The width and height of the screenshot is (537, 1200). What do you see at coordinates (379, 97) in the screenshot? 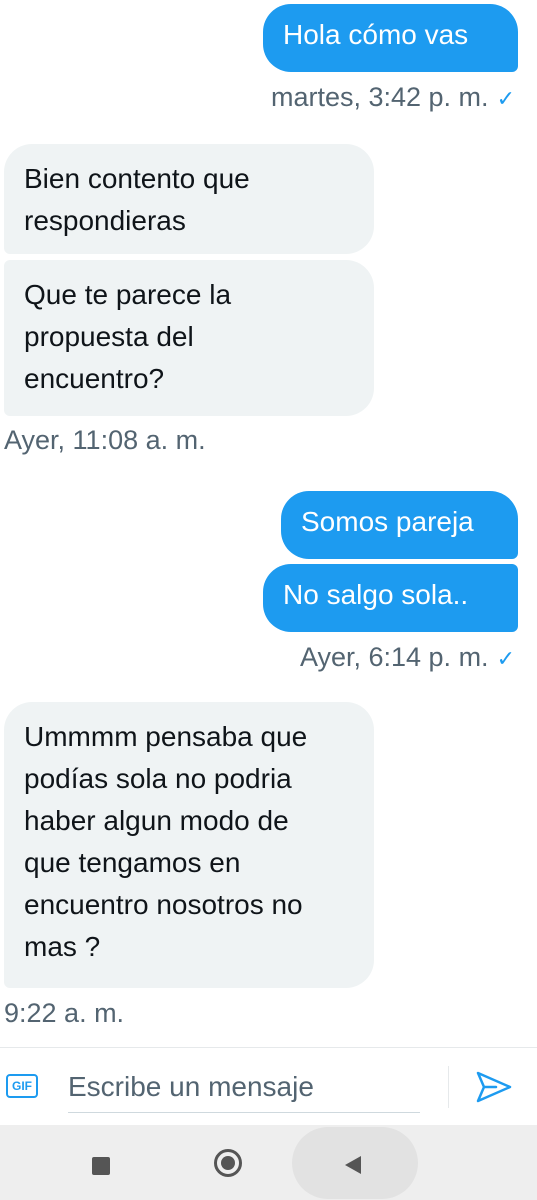
I see `timestamp-text: martes, 3:42 p. m.` at bounding box center [379, 97].